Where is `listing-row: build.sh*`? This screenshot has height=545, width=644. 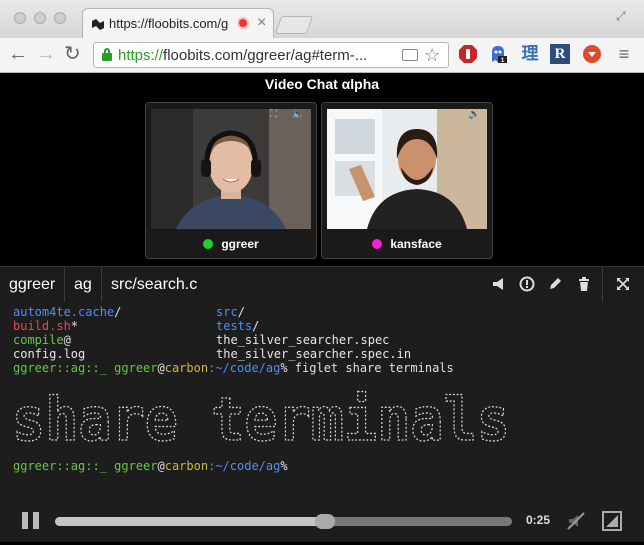 listing-row: build.sh* is located at coordinates (46, 326).